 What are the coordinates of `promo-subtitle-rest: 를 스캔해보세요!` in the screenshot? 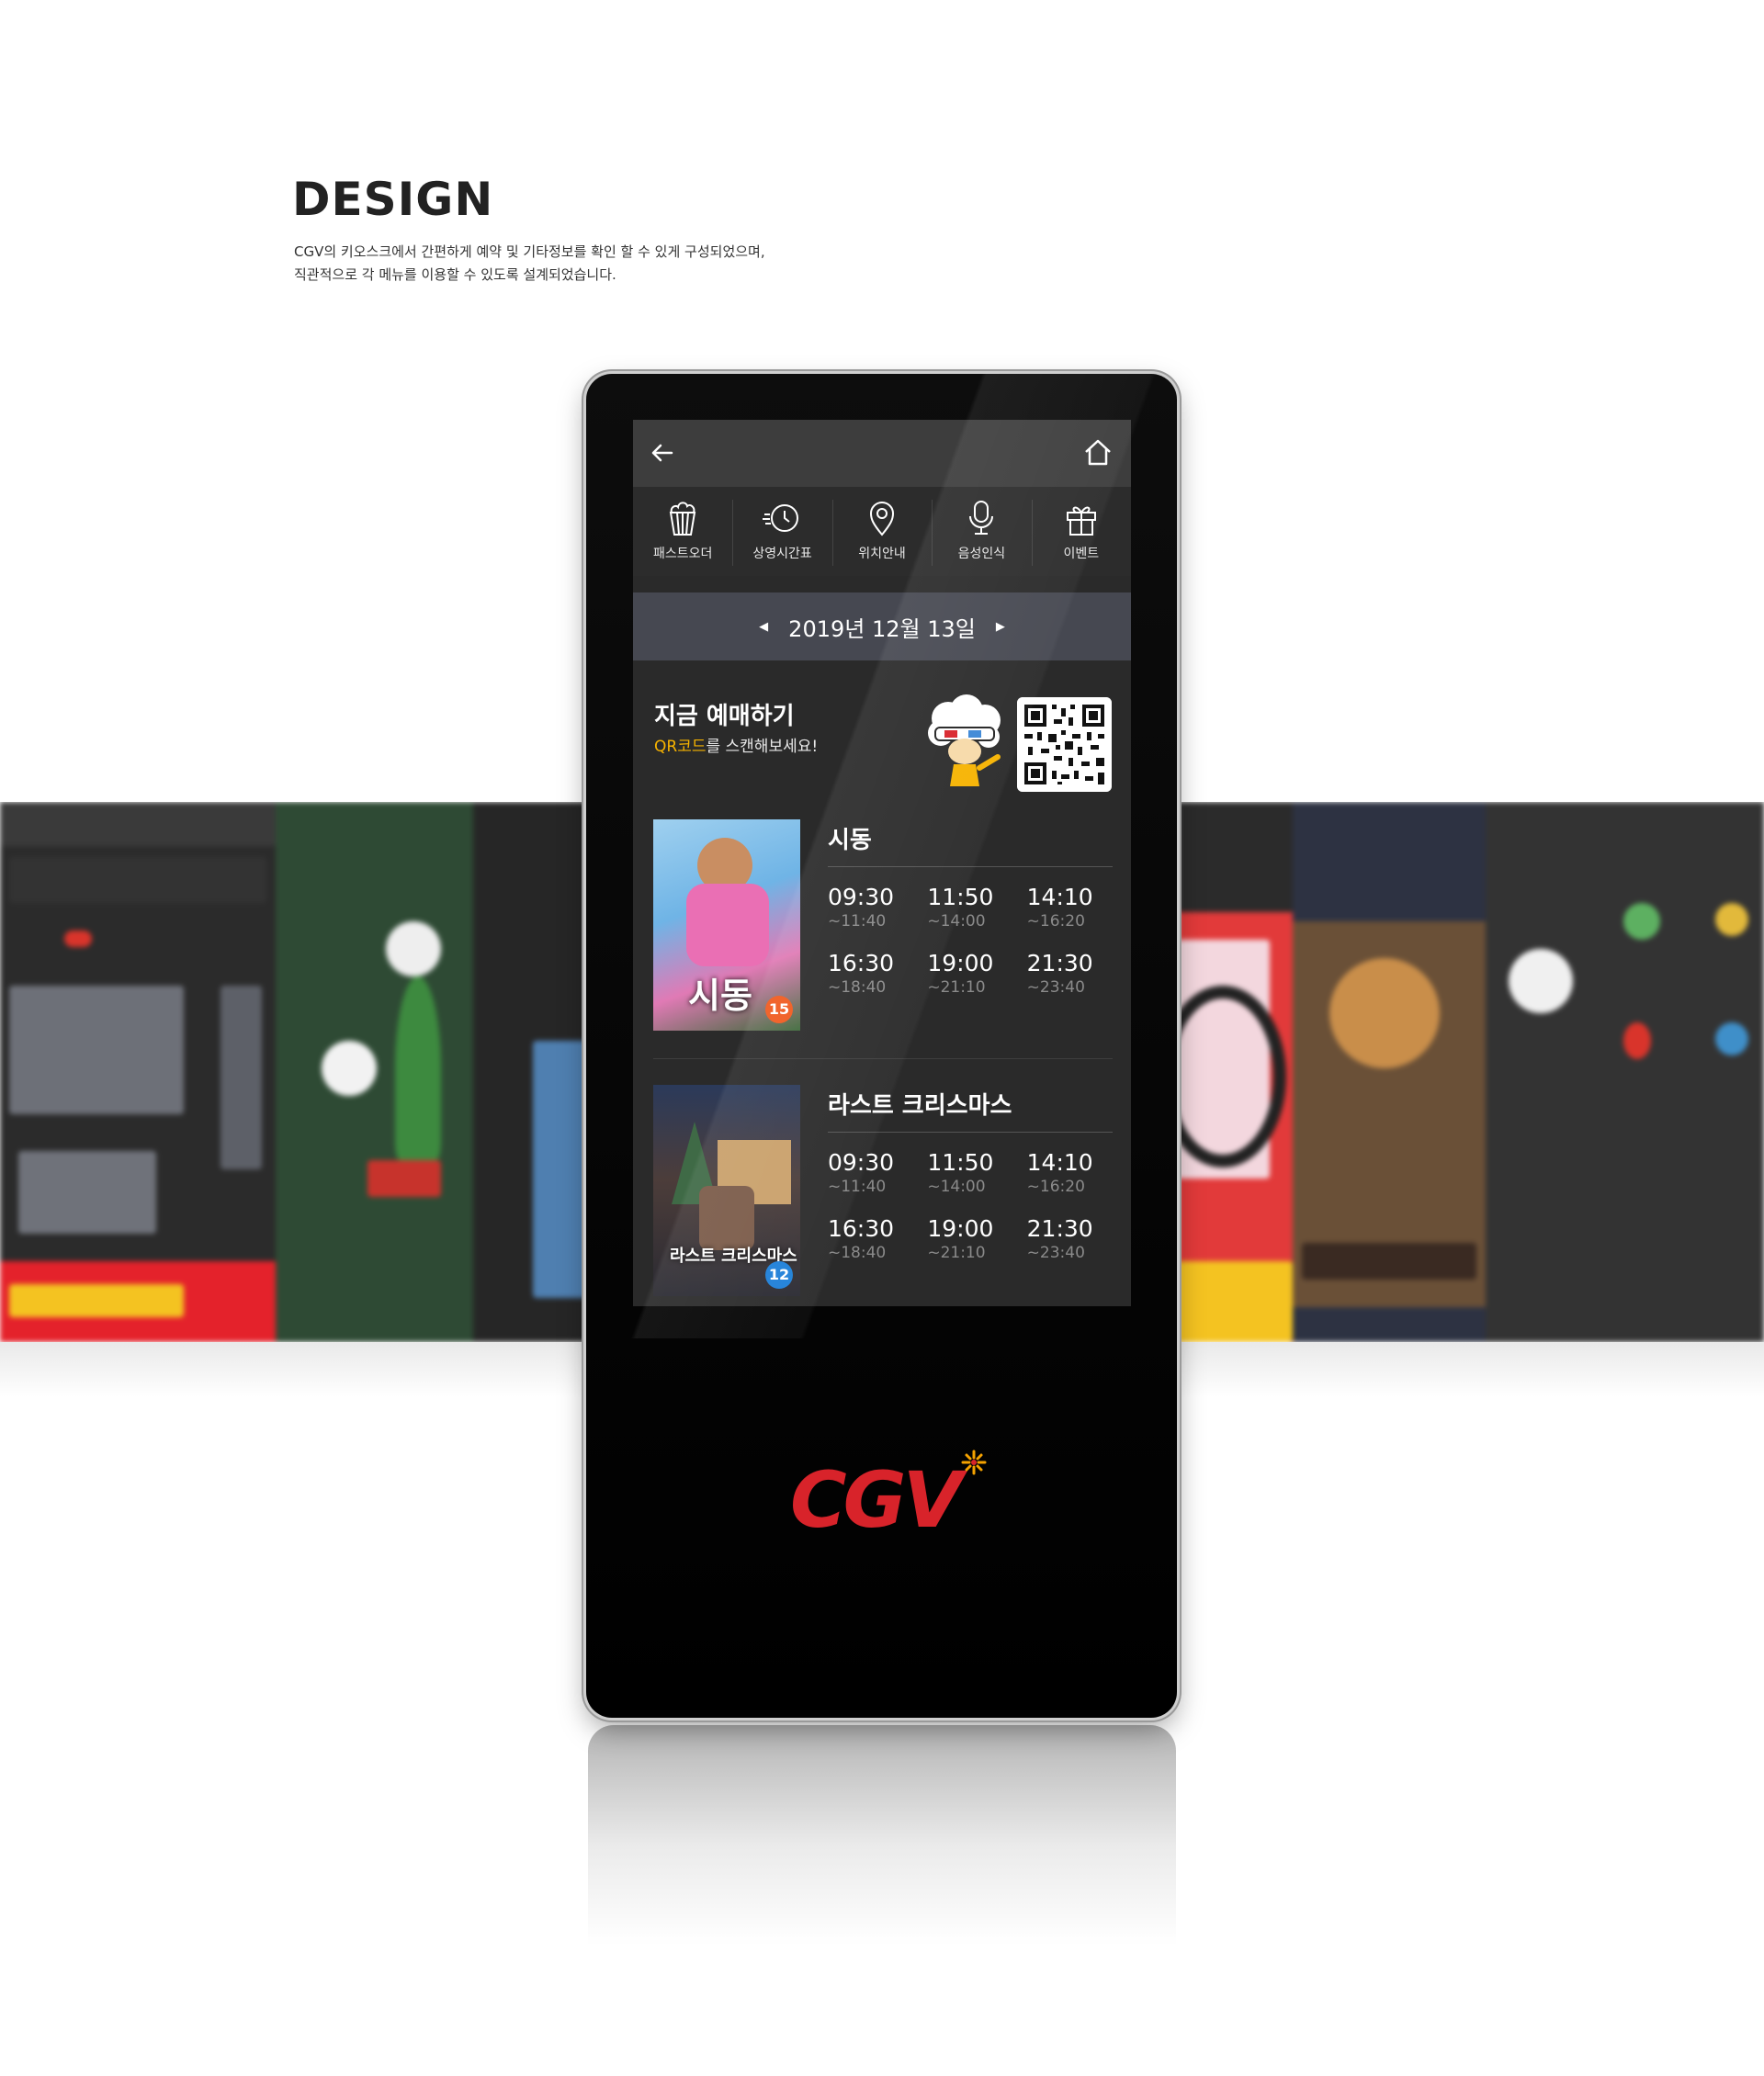 It's located at (763, 747).